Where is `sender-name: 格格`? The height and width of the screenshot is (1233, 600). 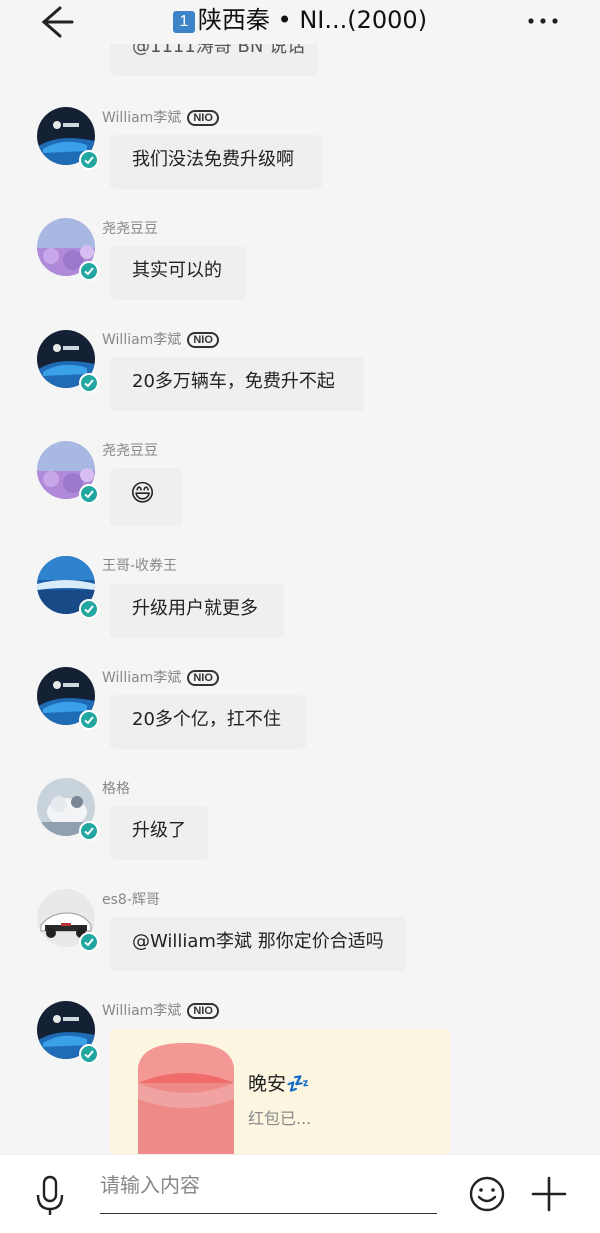 sender-name: 格格 is located at coordinates (116, 789).